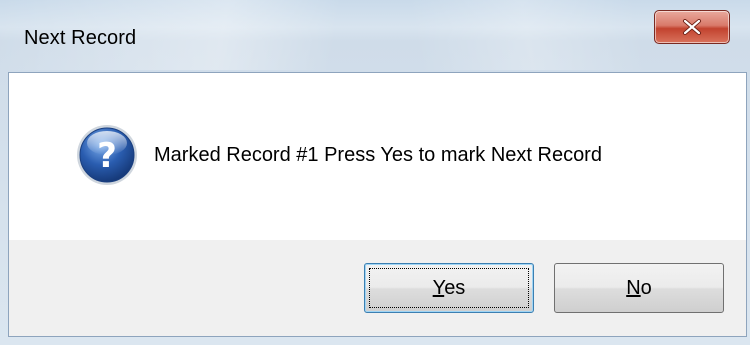 Image resolution: width=750 pixels, height=345 pixels. What do you see at coordinates (455, 287) in the screenshot?
I see `yes-rest: es` at bounding box center [455, 287].